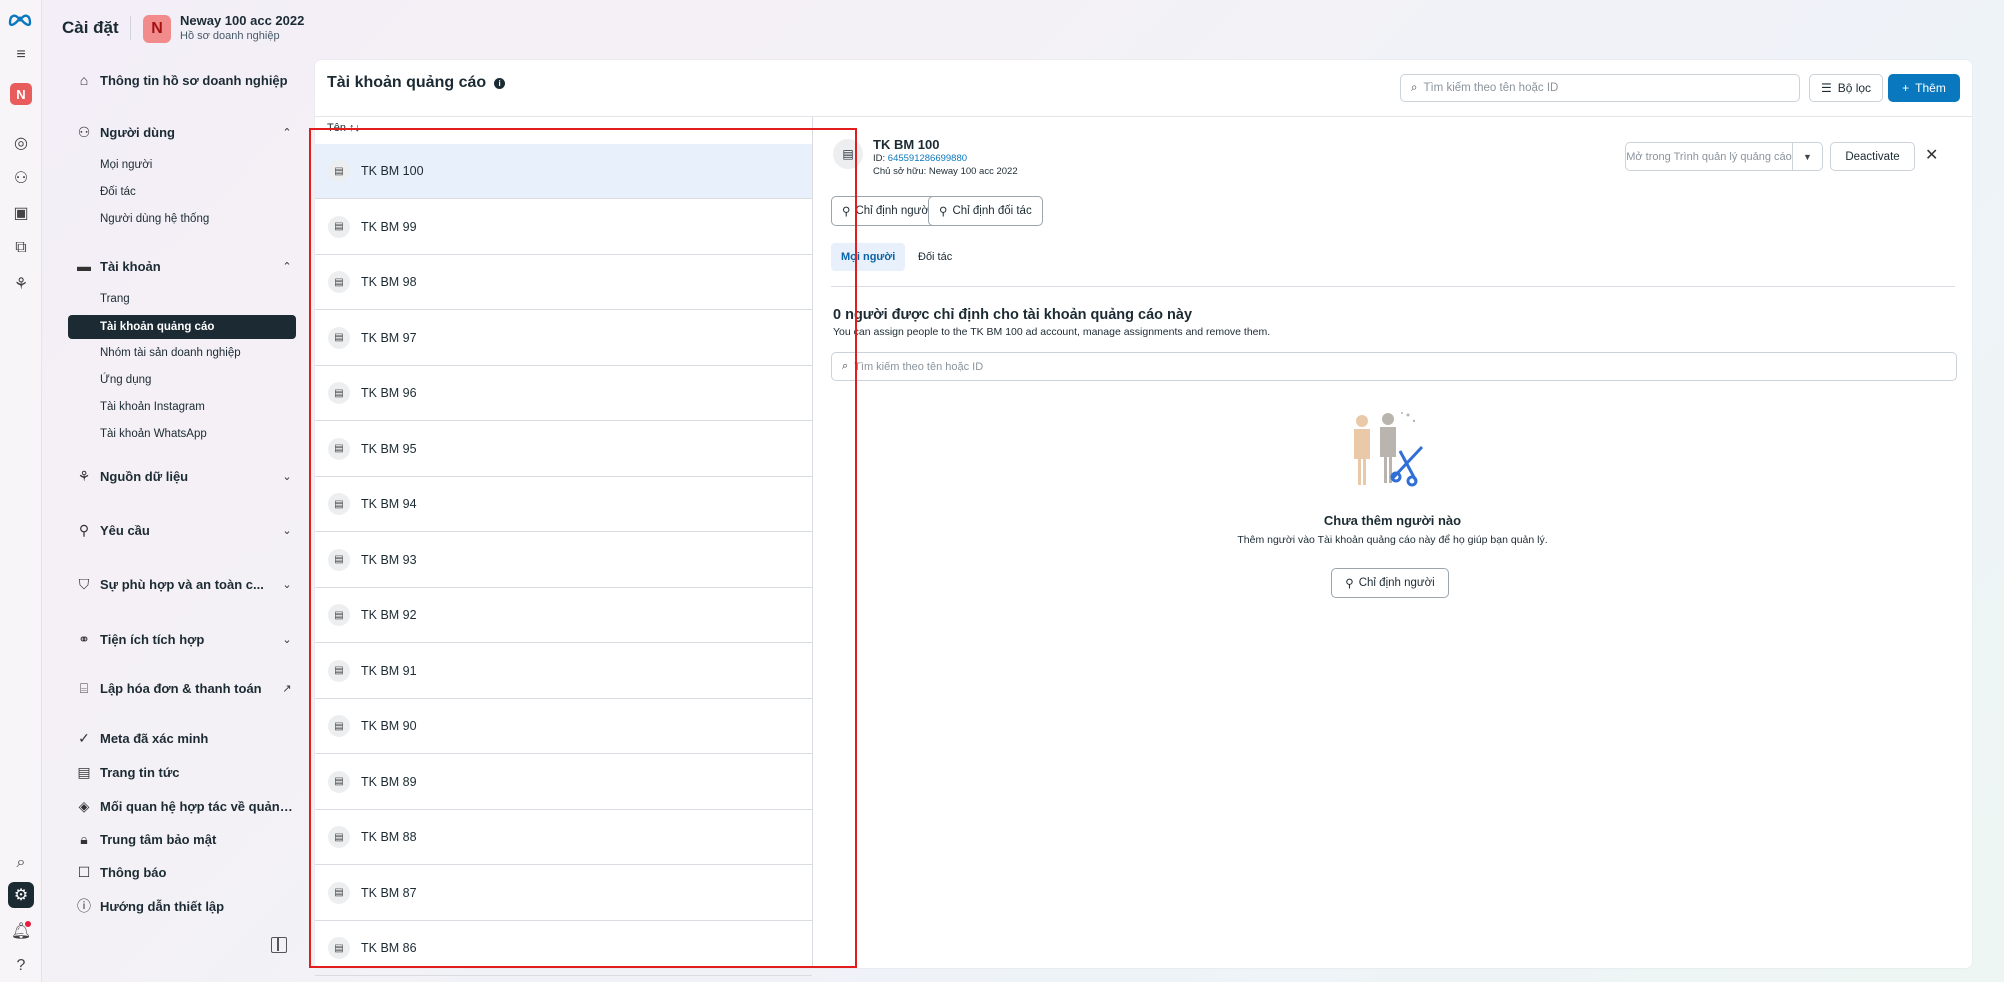  What do you see at coordinates (389, 892) in the screenshot?
I see `ad-account-row-label: TK BM 87` at bounding box center [389, 892].